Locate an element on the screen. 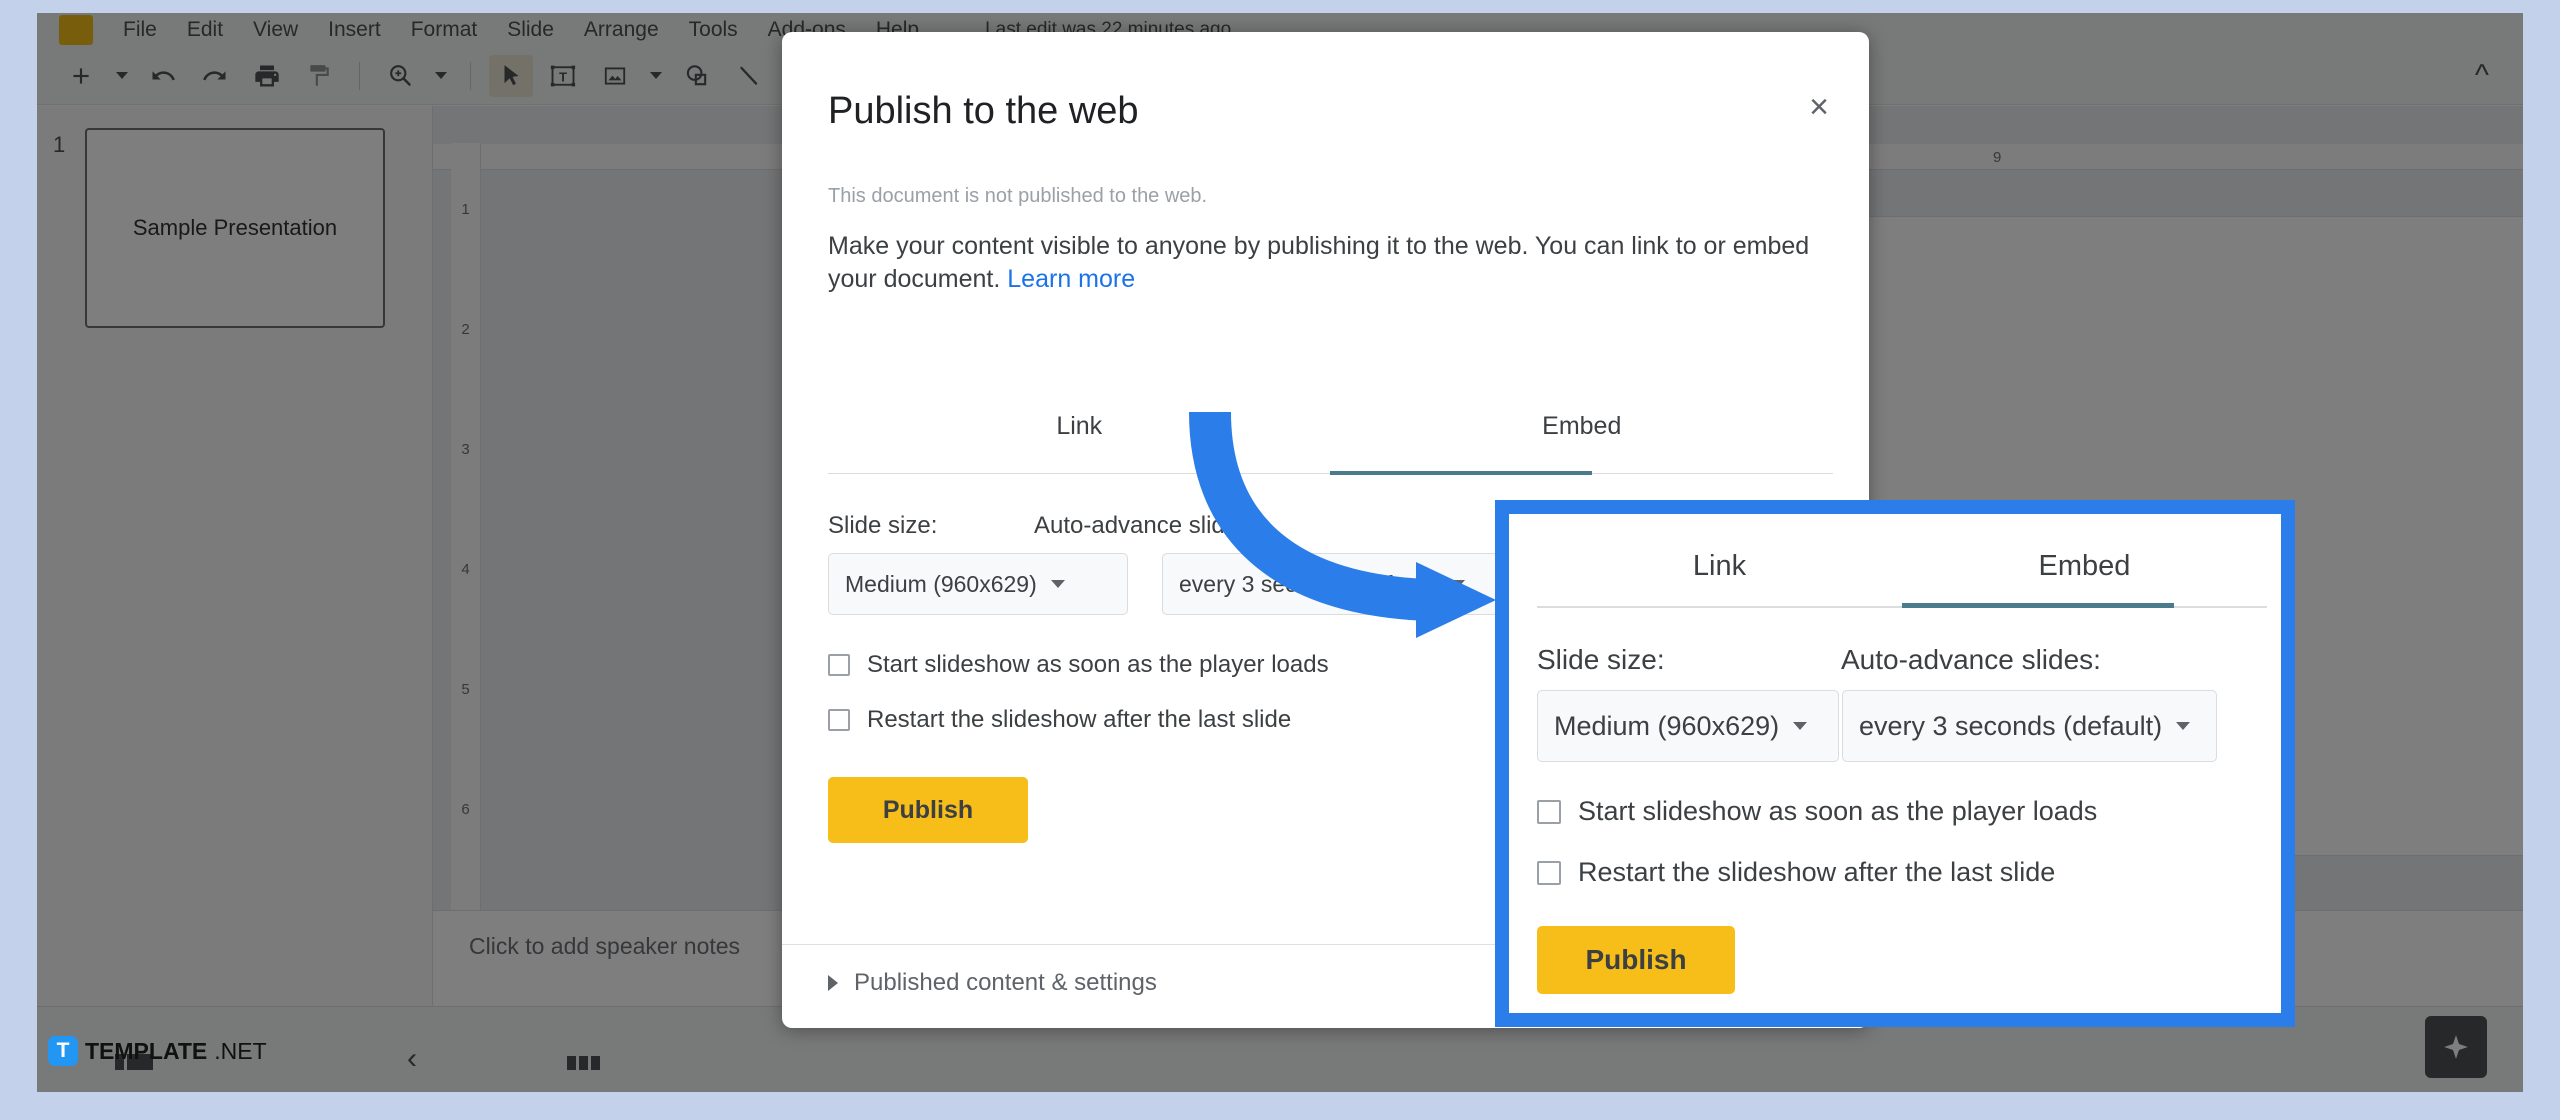 The height and width of the screenshot is (1120, 2560). svg-text: T is located at coordinates (563, 76).